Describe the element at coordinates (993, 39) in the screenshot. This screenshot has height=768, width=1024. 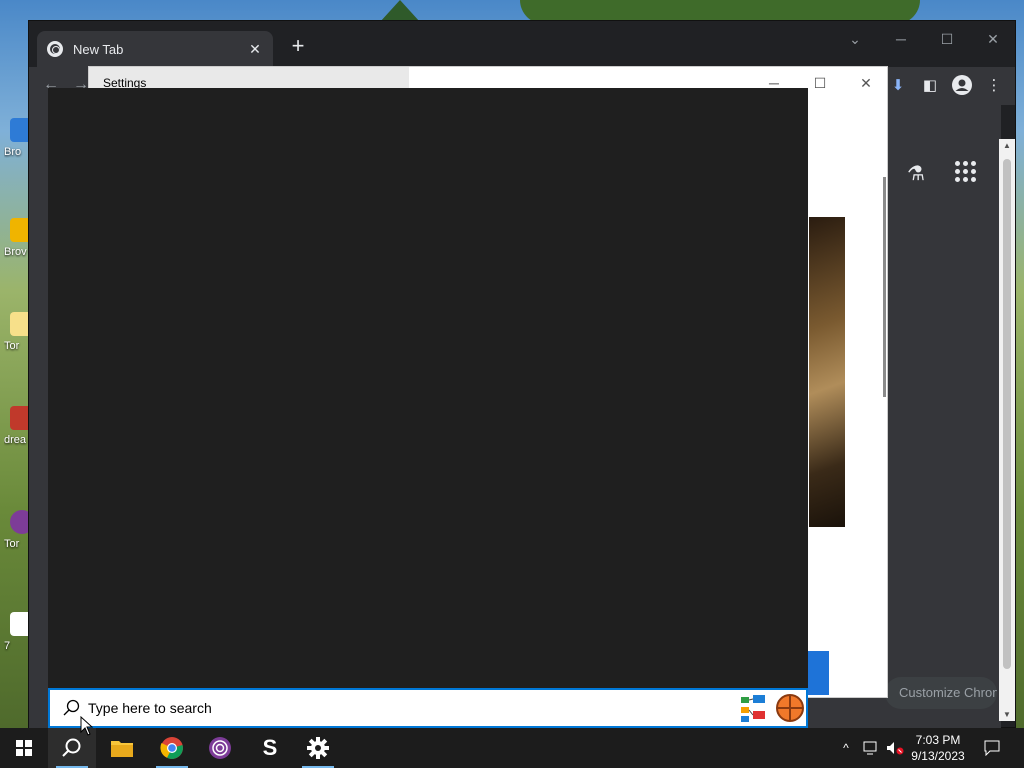
I see `close-button: ✕` at that location.